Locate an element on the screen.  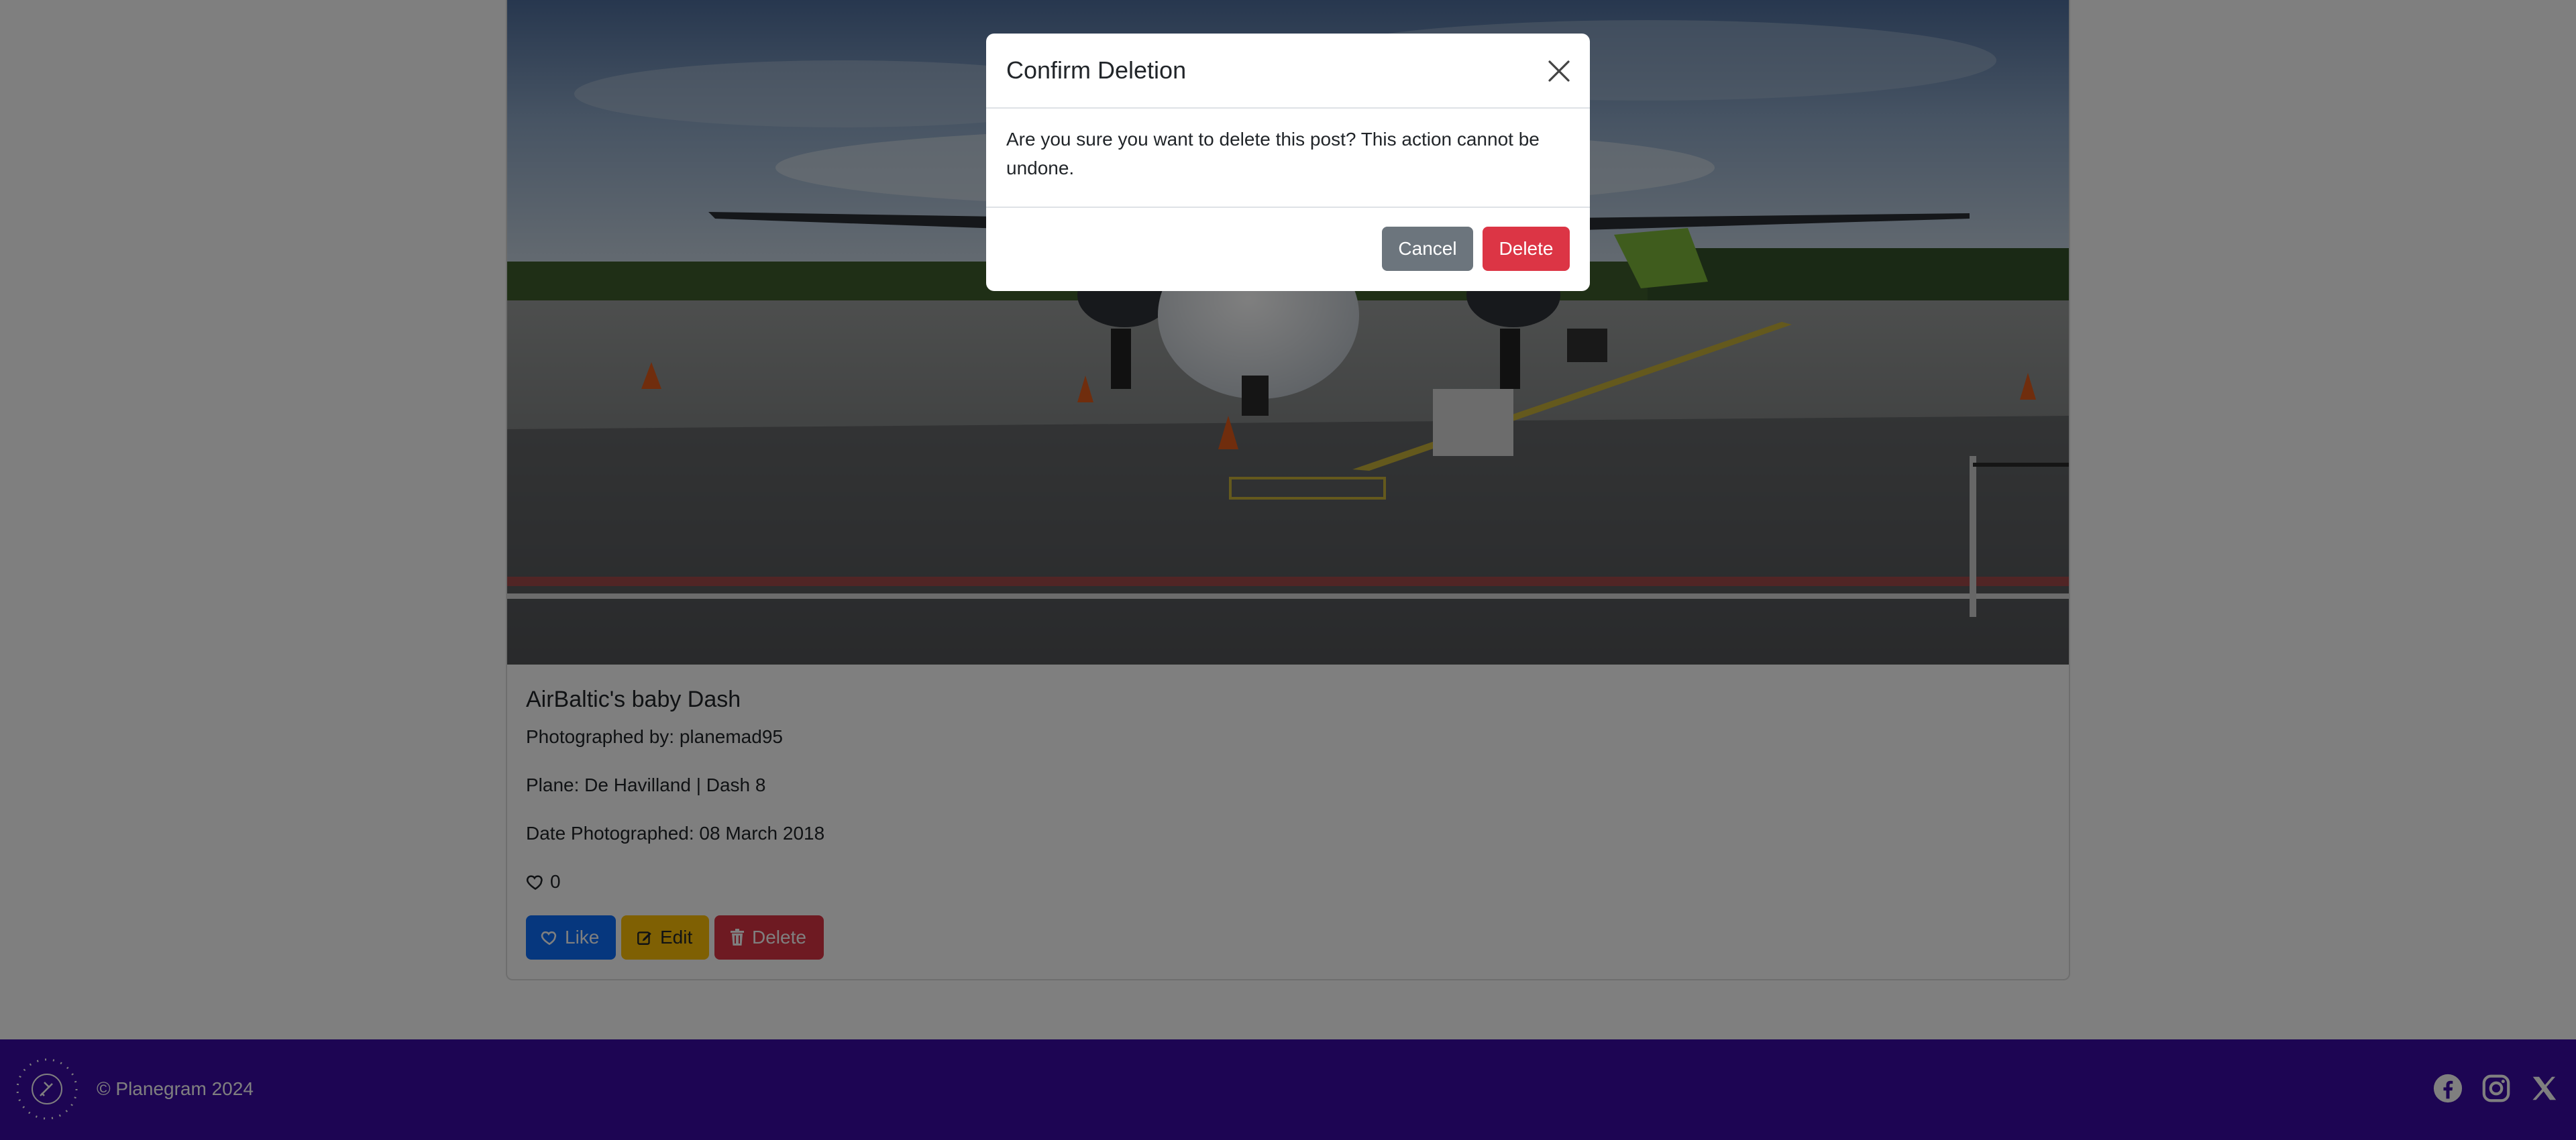
cancel-button: Cancel is located at coordinates (1427, 249).